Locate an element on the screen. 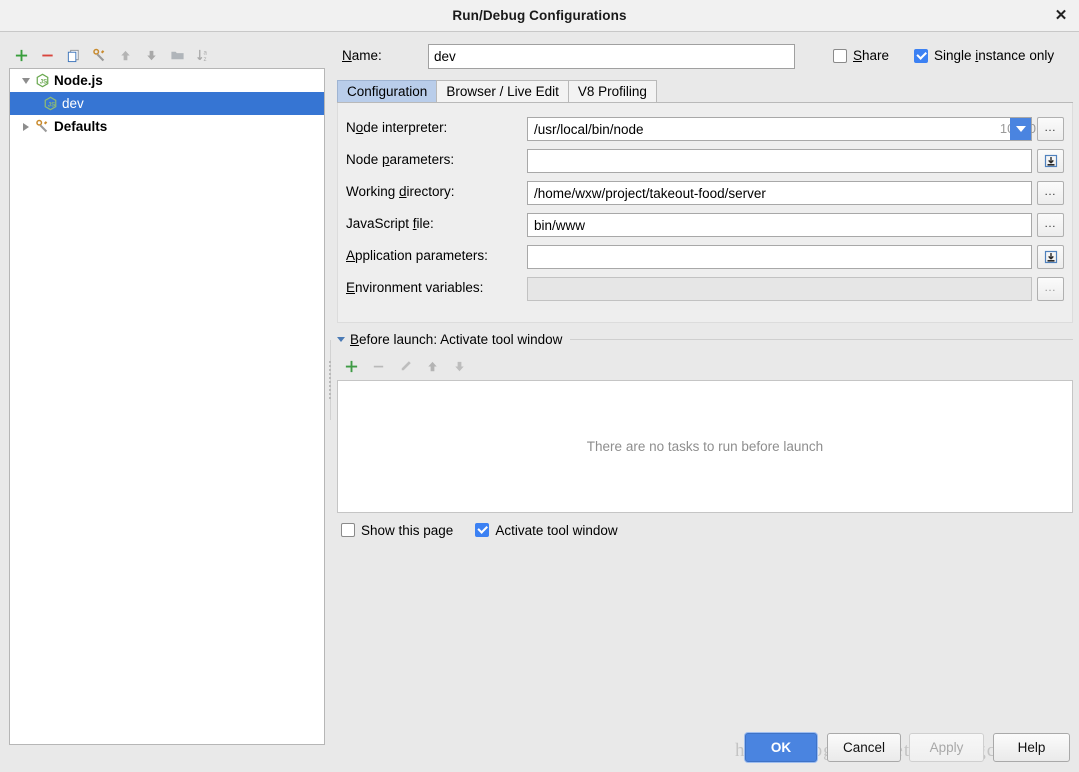 The image size is (1079, 772). sort-az-icon: a z is located at coordinates (203, 55).